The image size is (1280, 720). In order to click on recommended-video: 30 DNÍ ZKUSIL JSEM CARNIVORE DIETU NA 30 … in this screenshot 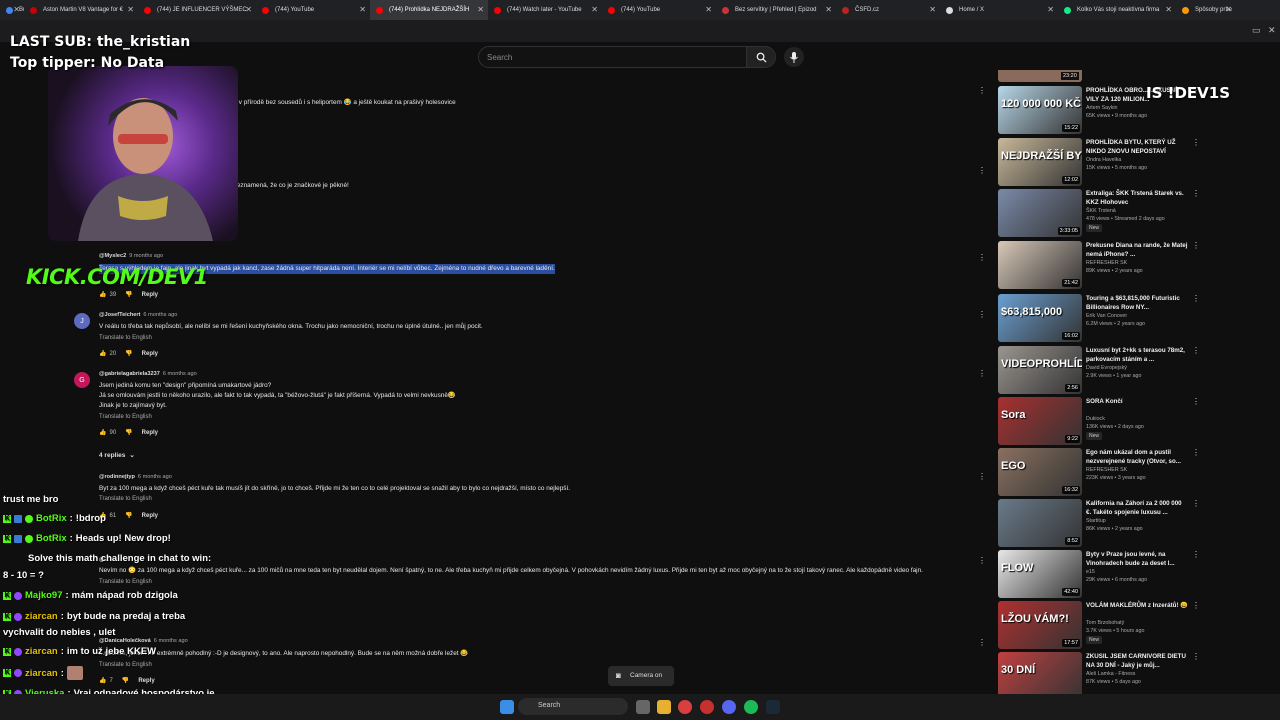, I will do `click(1103, 676)`.